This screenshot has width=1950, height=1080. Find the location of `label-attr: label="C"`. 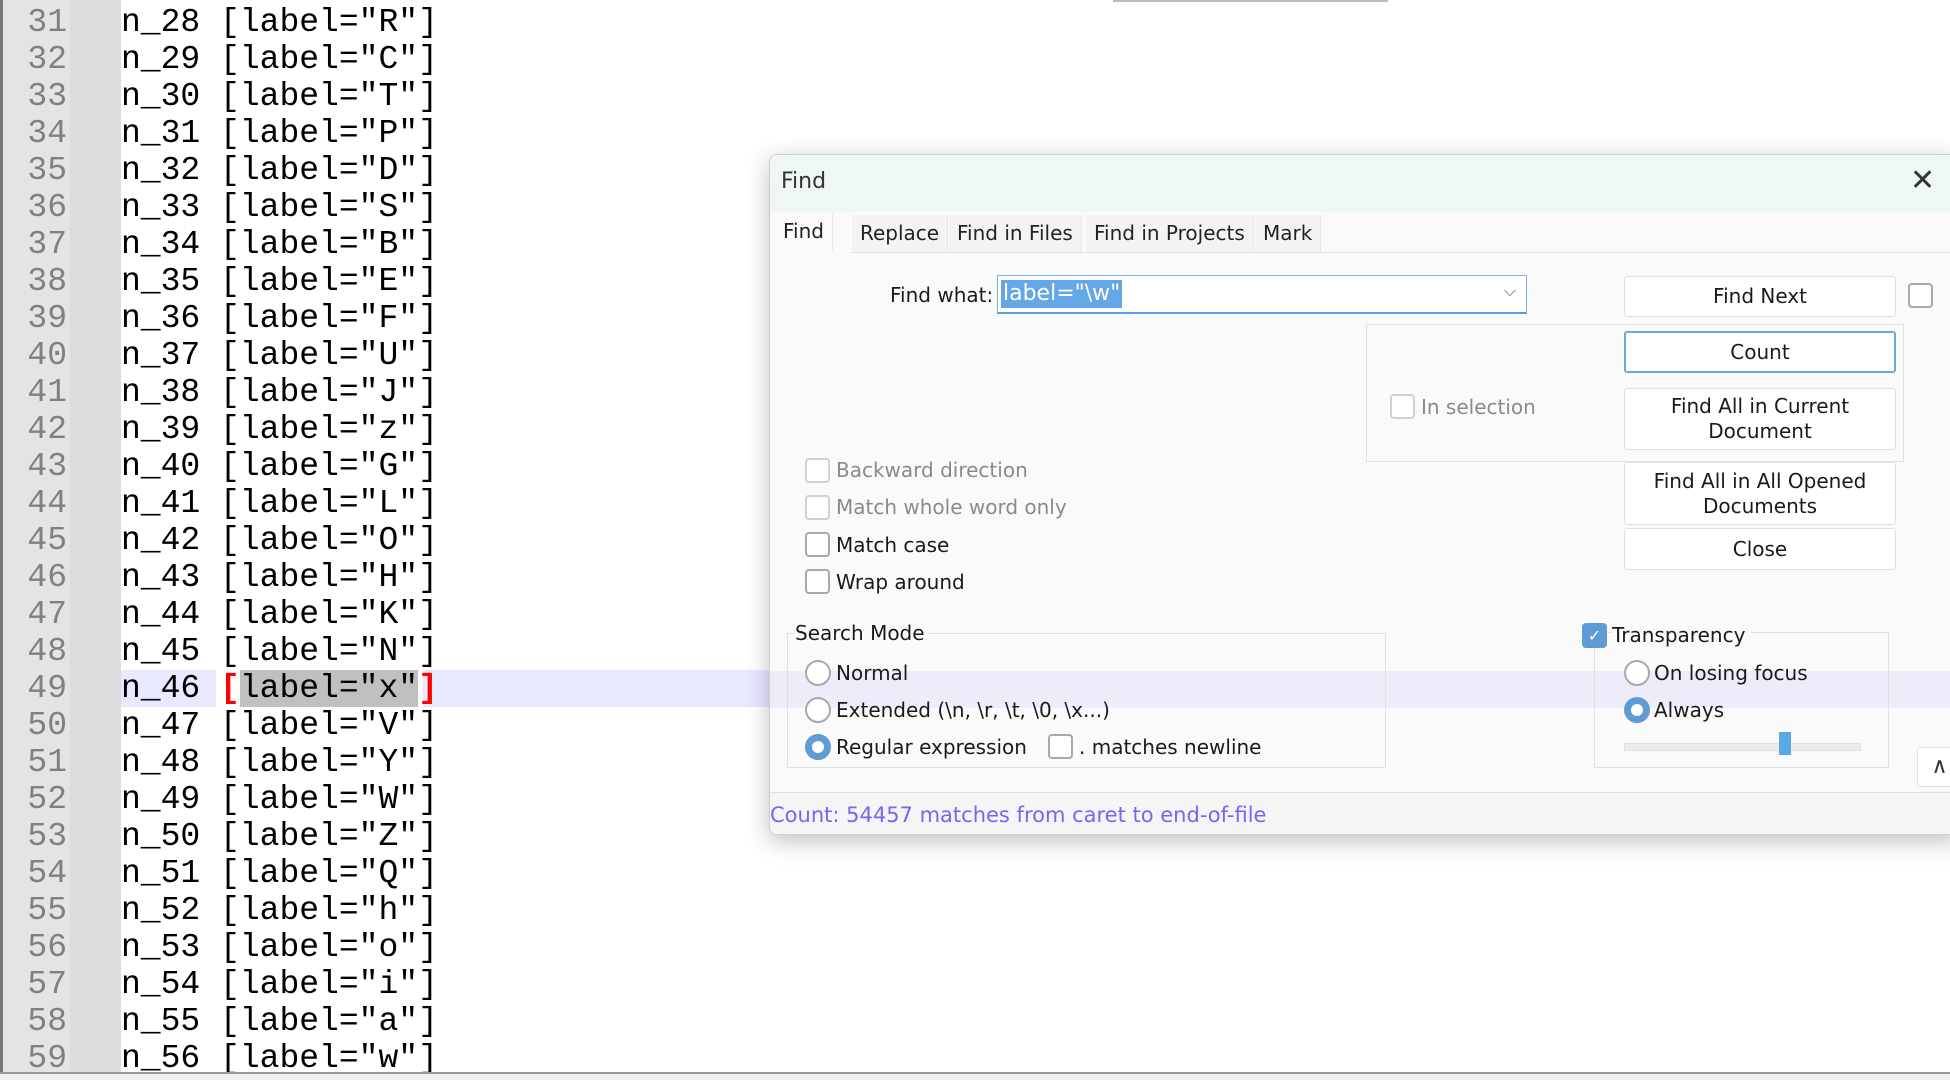

label-attr: label="C" is located at coordinates (329, 59).